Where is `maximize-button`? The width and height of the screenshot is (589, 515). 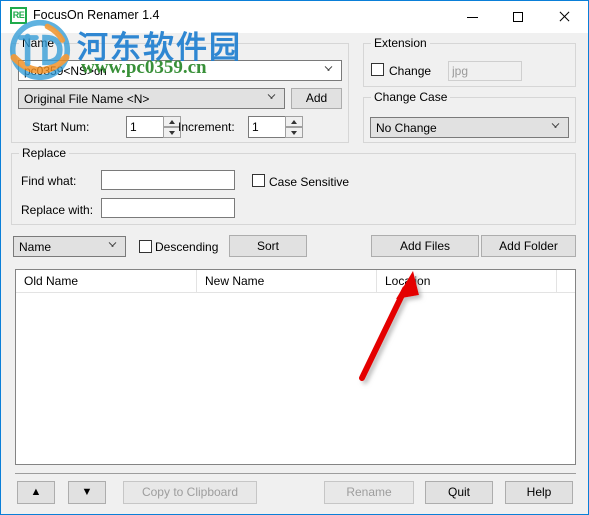
maximize-button is located at coordinates (519, 16).